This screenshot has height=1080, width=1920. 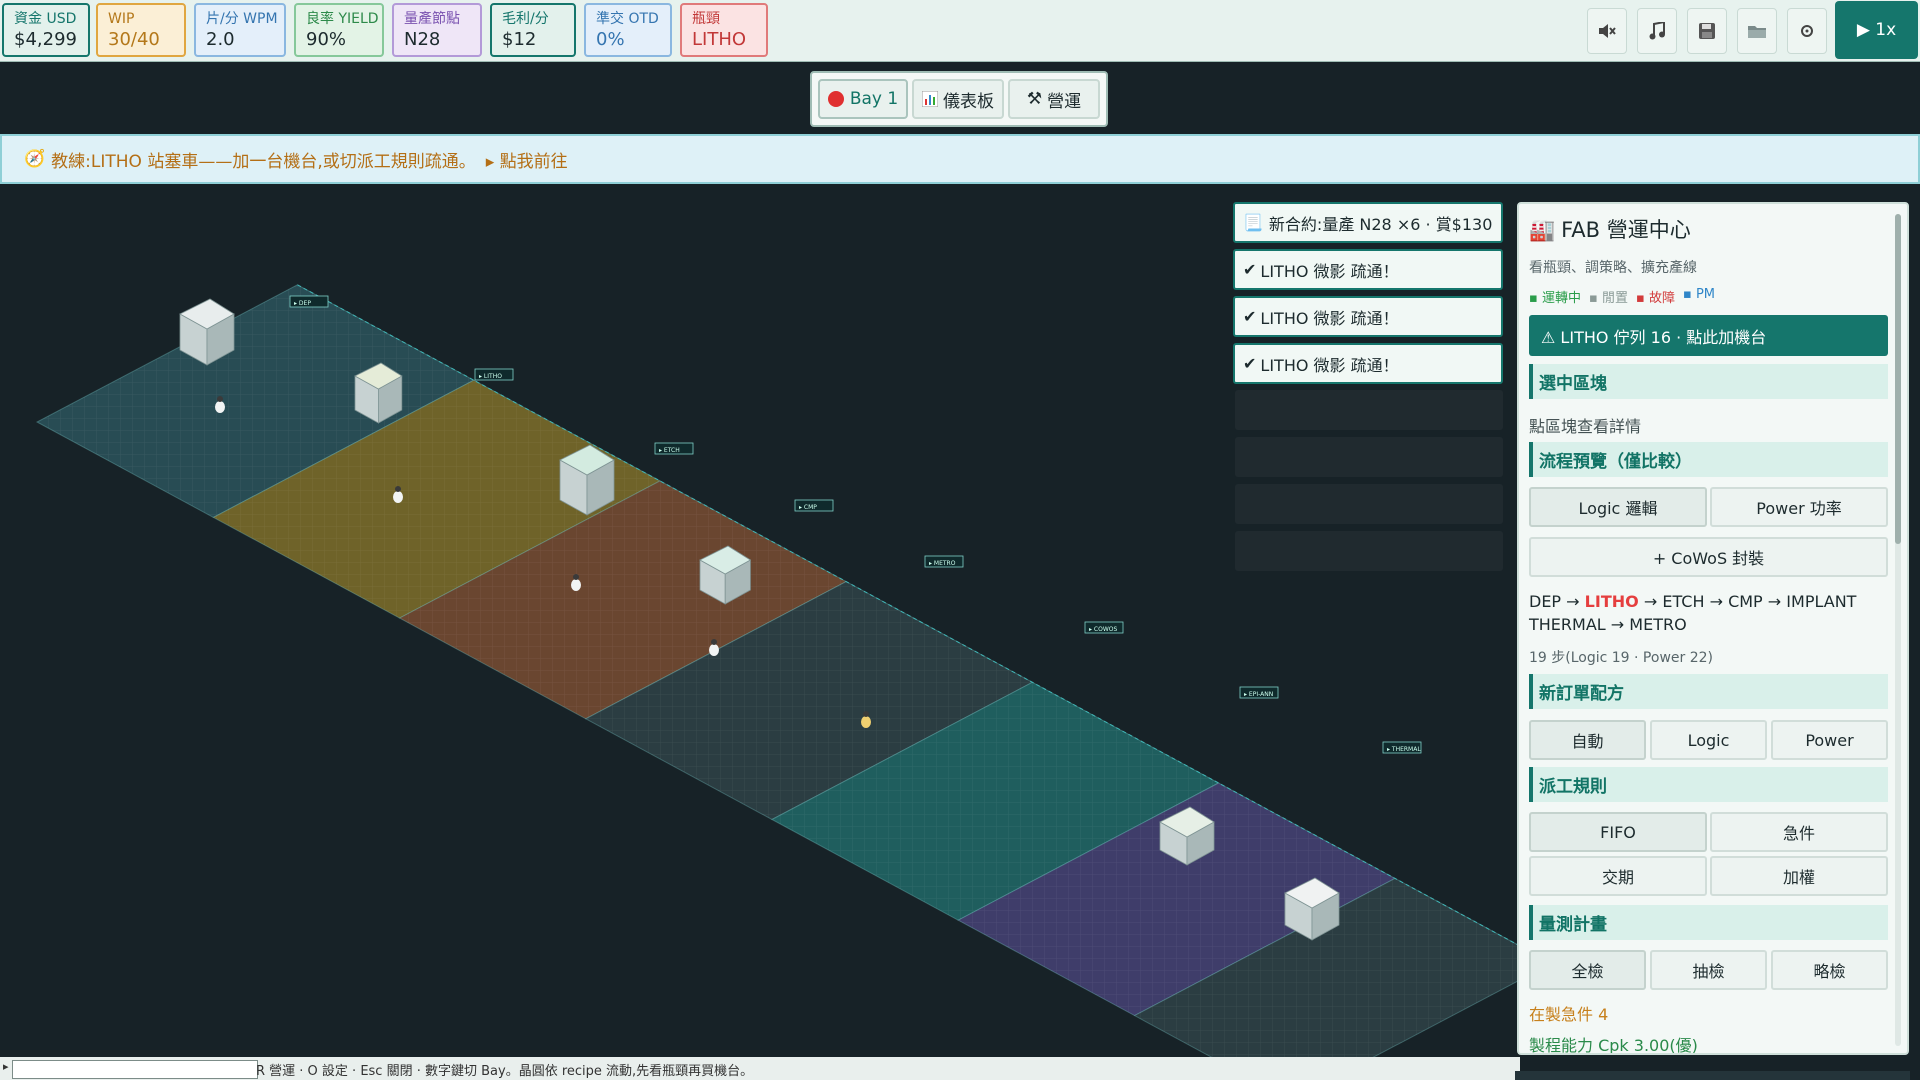 I want to click on tab-dashboard: 儀表板, so click(x=958, y=99).